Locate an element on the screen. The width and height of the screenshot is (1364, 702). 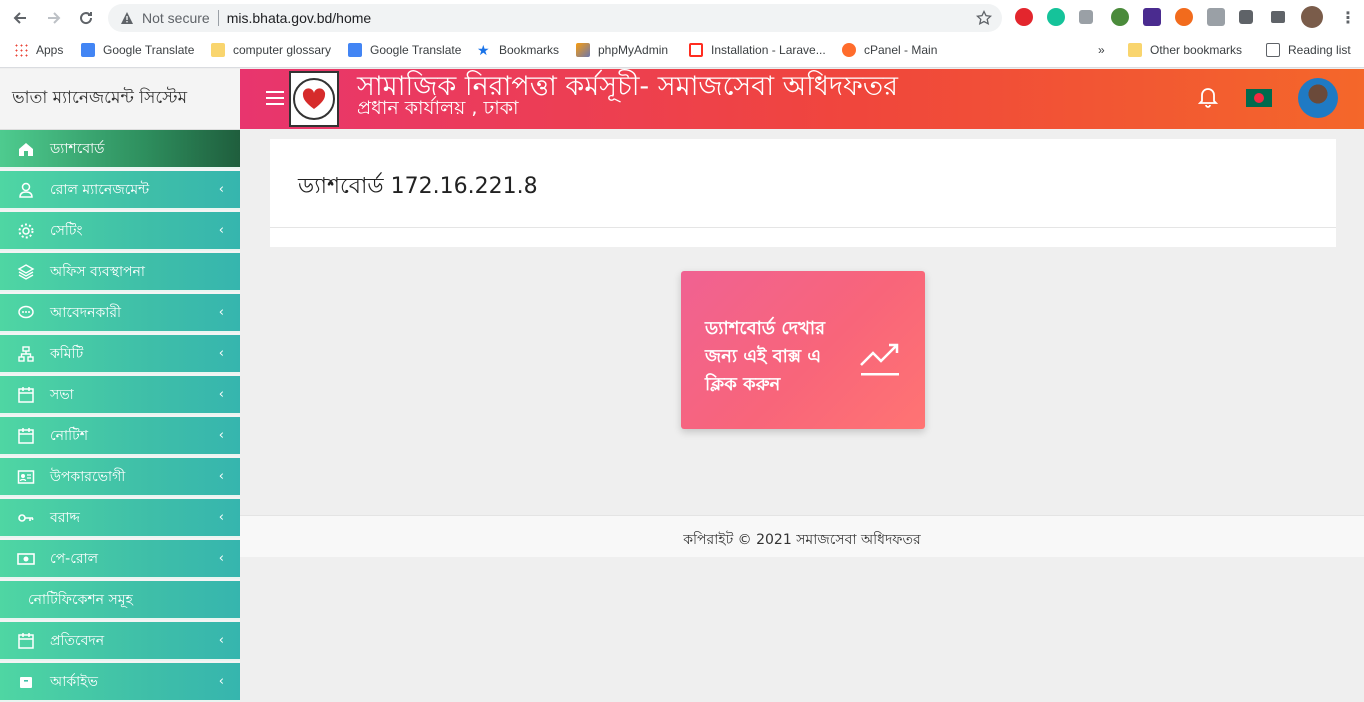
sidebar-item-4: আবেদনকারী ‹ is located at coordinates (120, 313).